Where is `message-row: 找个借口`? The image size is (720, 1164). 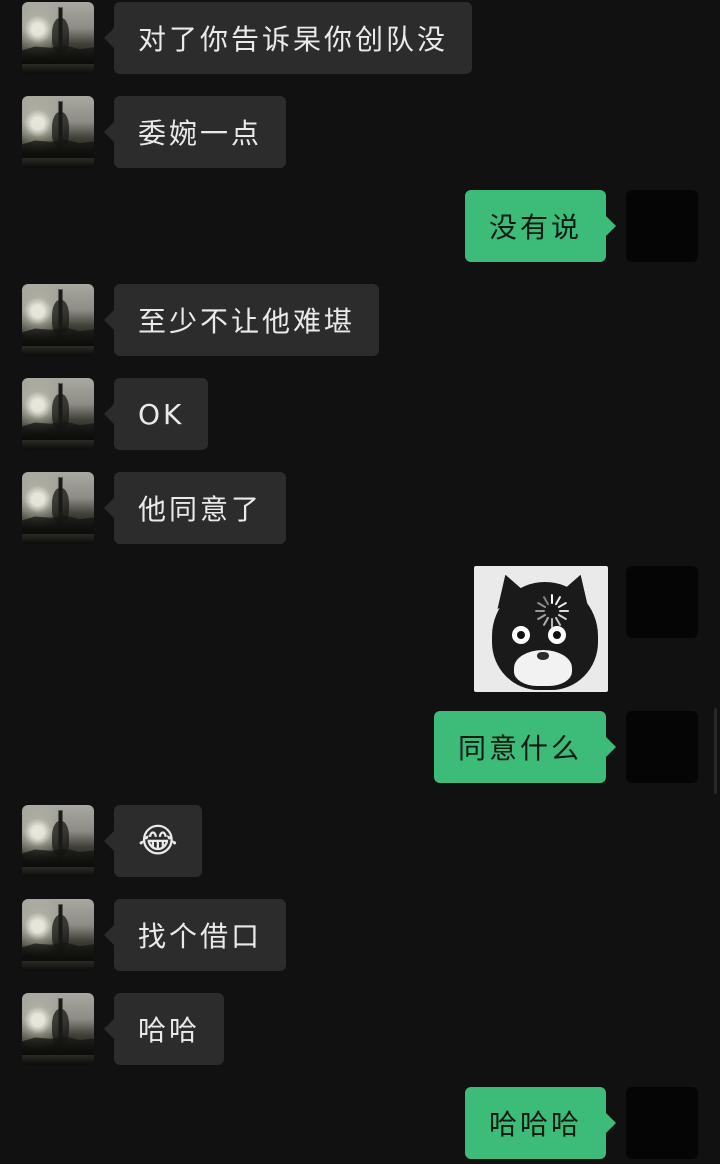
message-row: 找个借口 is located at coordinates (360, 935).